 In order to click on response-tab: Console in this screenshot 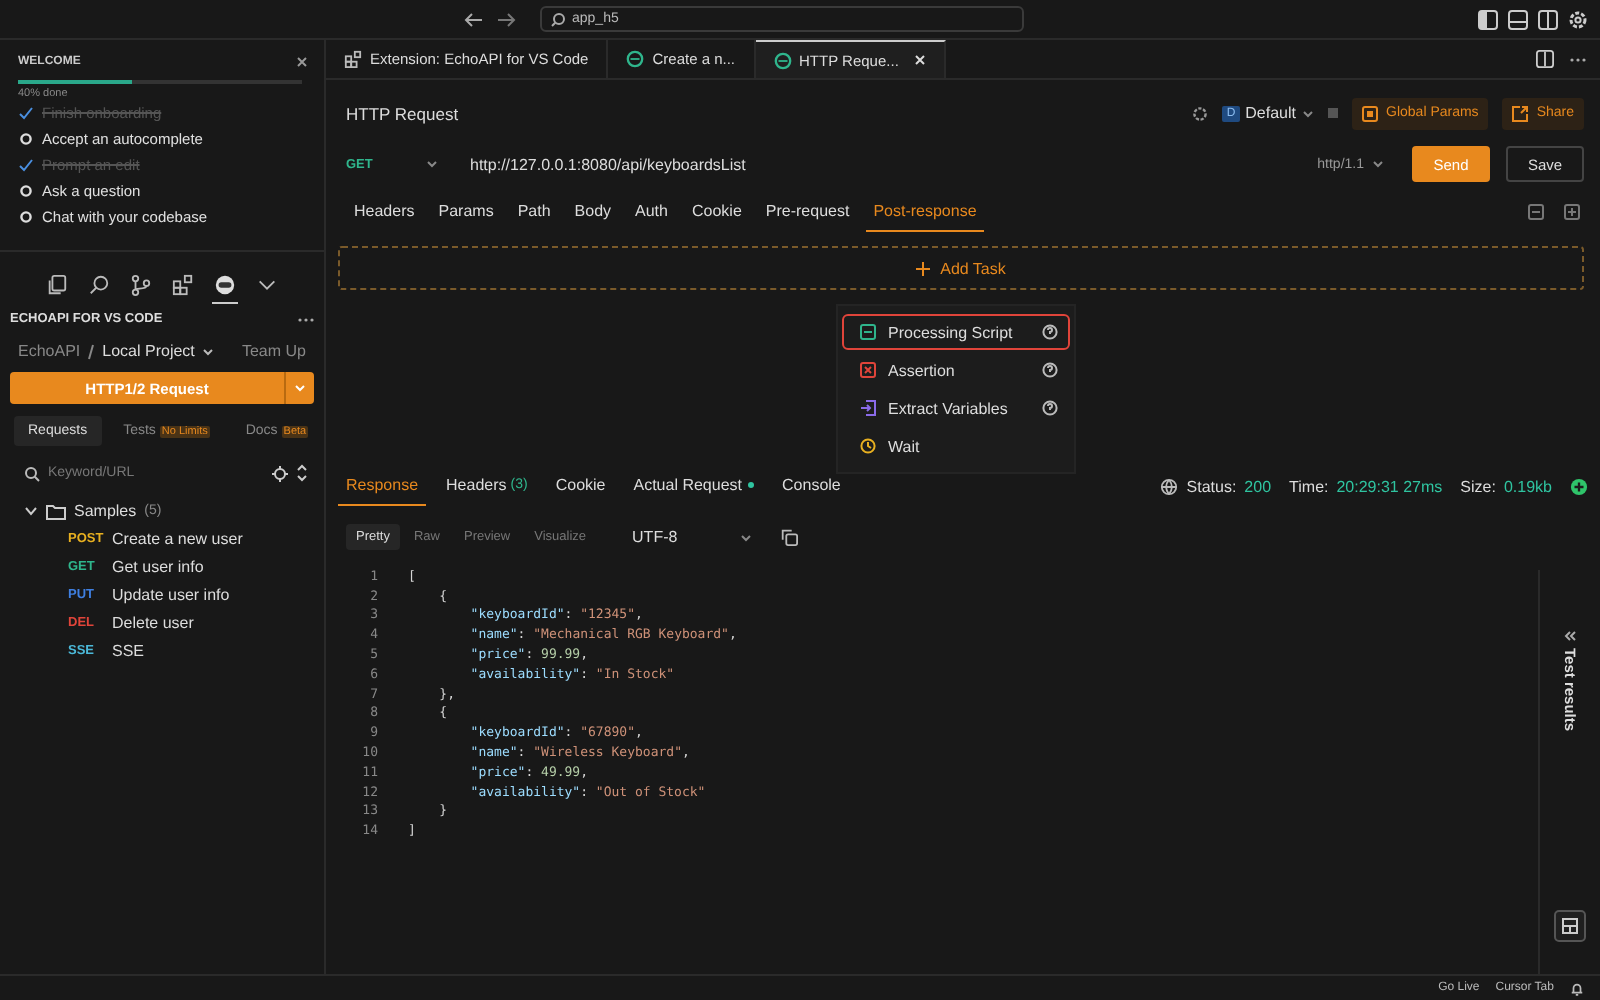, I will do `click(811, 486)`.